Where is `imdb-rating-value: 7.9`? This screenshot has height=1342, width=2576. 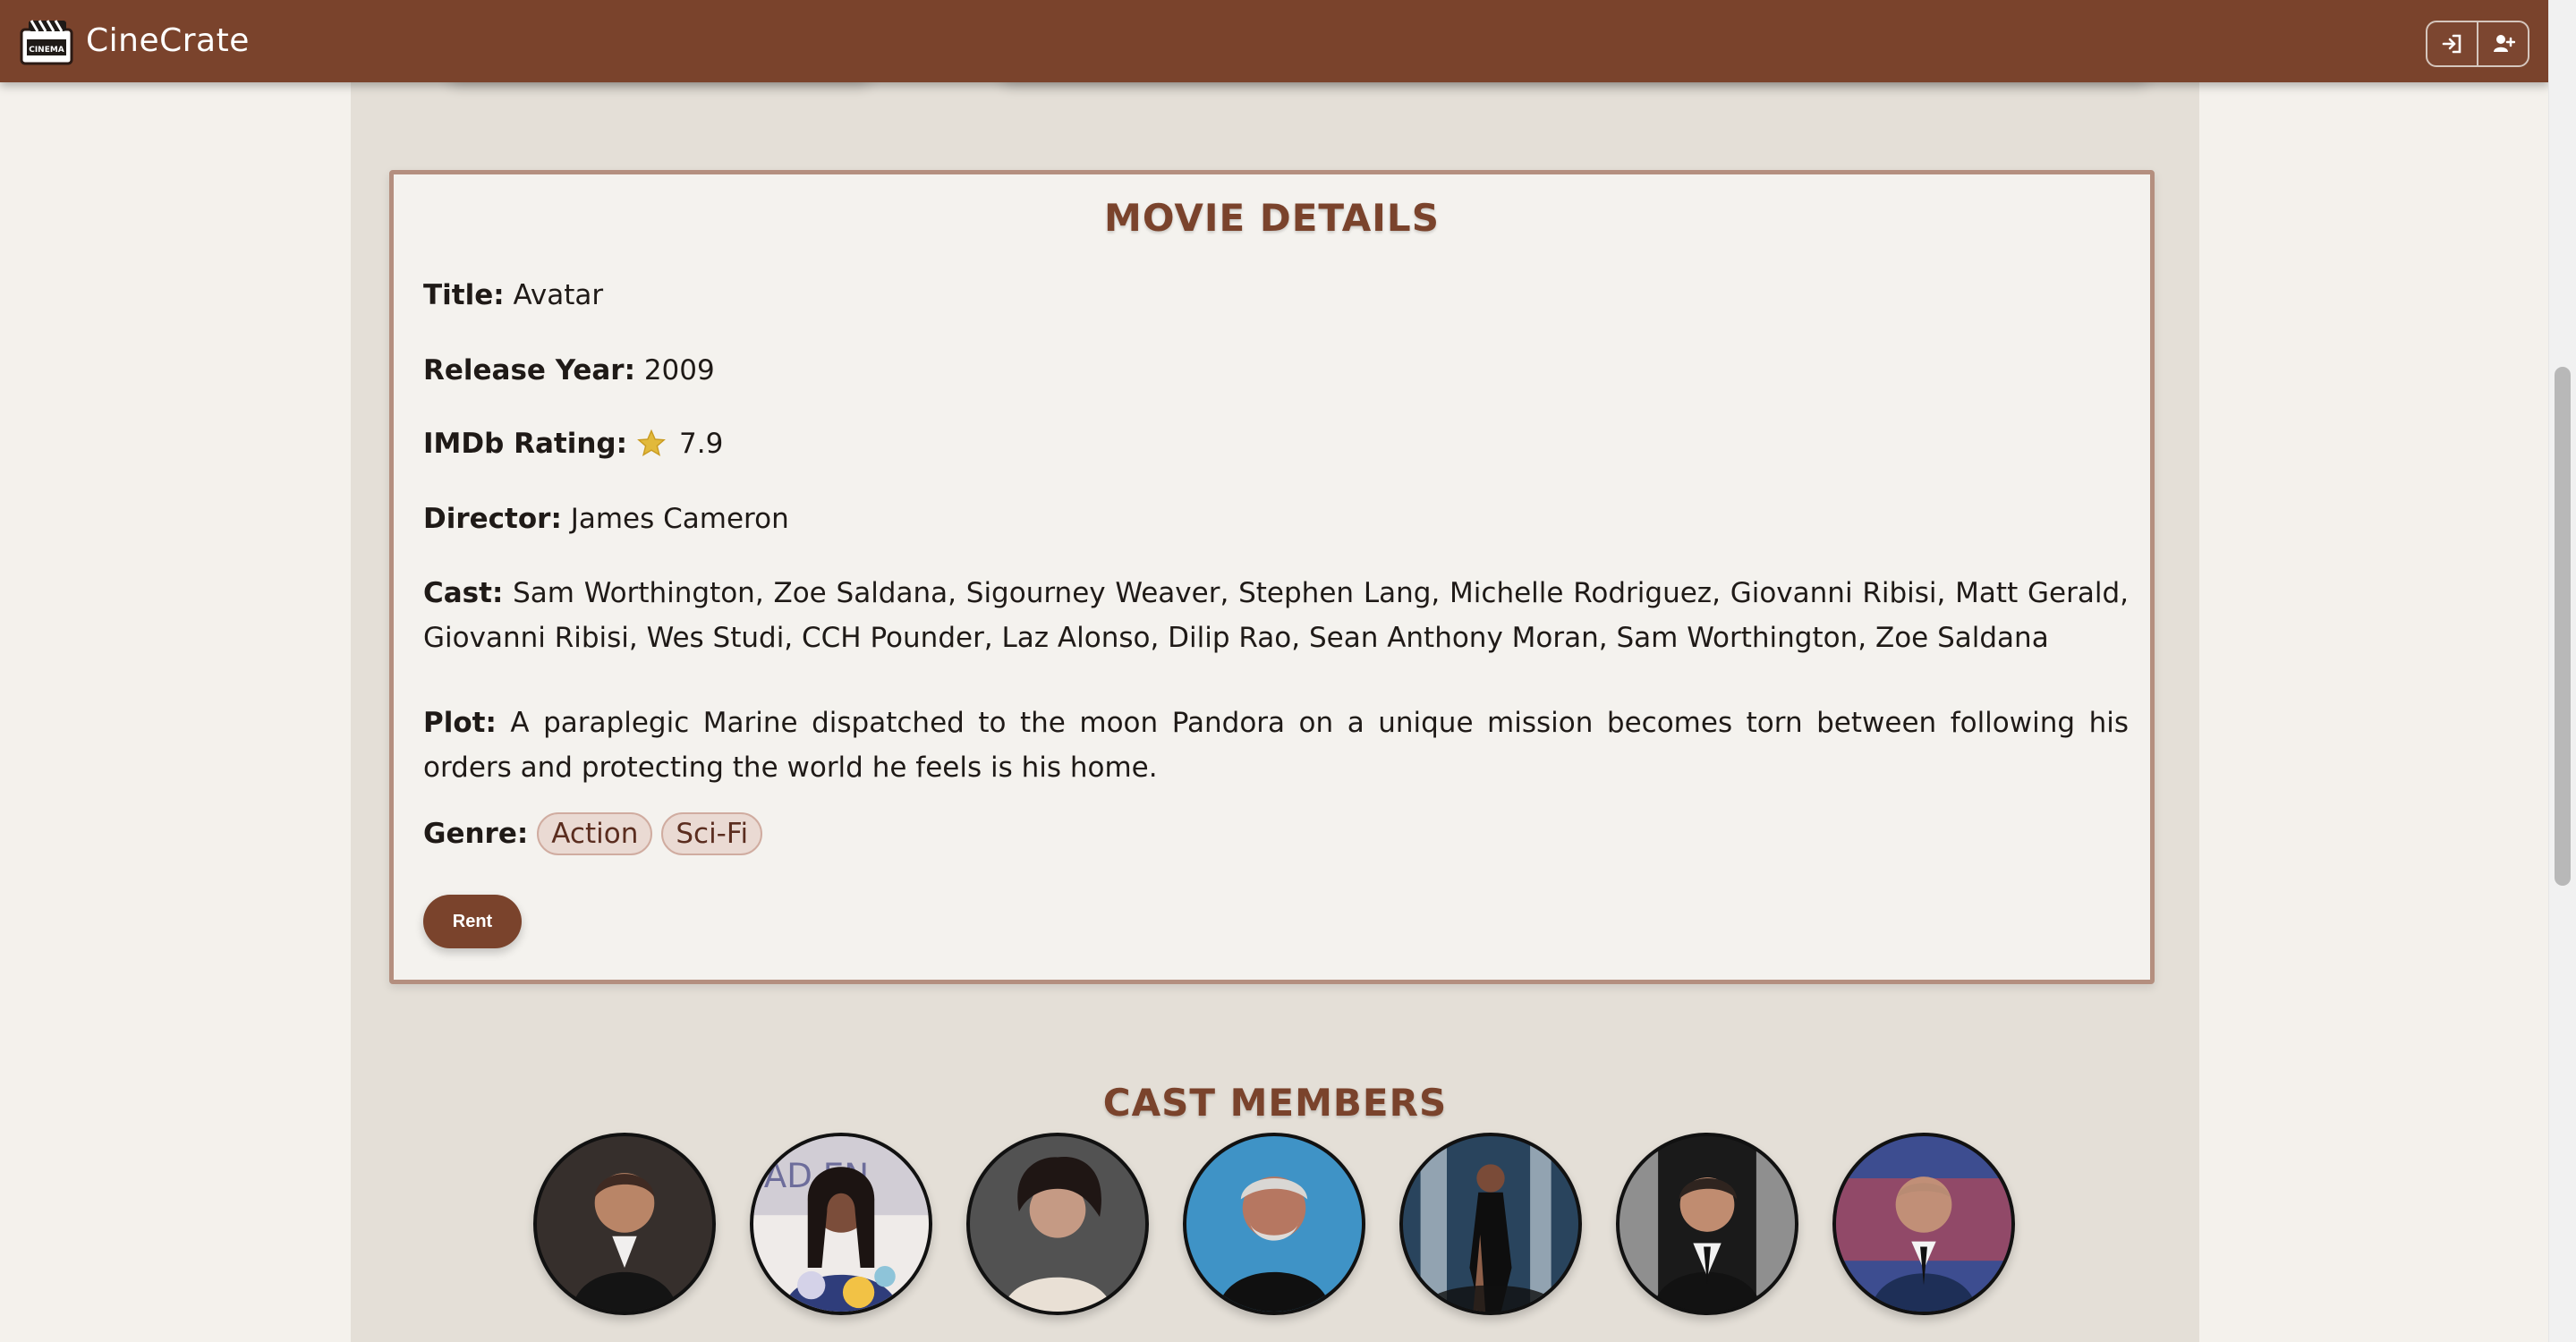
imdb-rating-value: 7.9 is located at coordinates (701, 444).